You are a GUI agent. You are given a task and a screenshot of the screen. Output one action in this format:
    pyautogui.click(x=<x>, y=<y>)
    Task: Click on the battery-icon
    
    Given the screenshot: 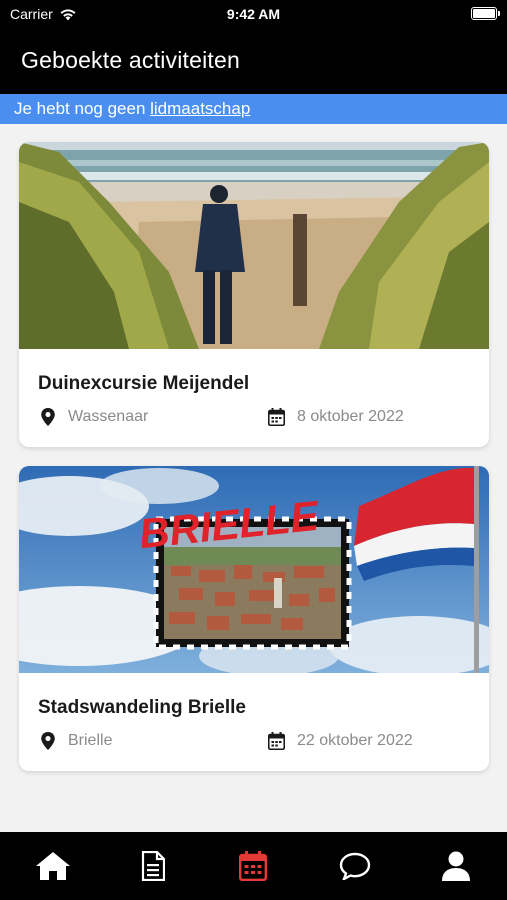 What is the action you would take?
    pyautogui.click(x=485, y=13)
    